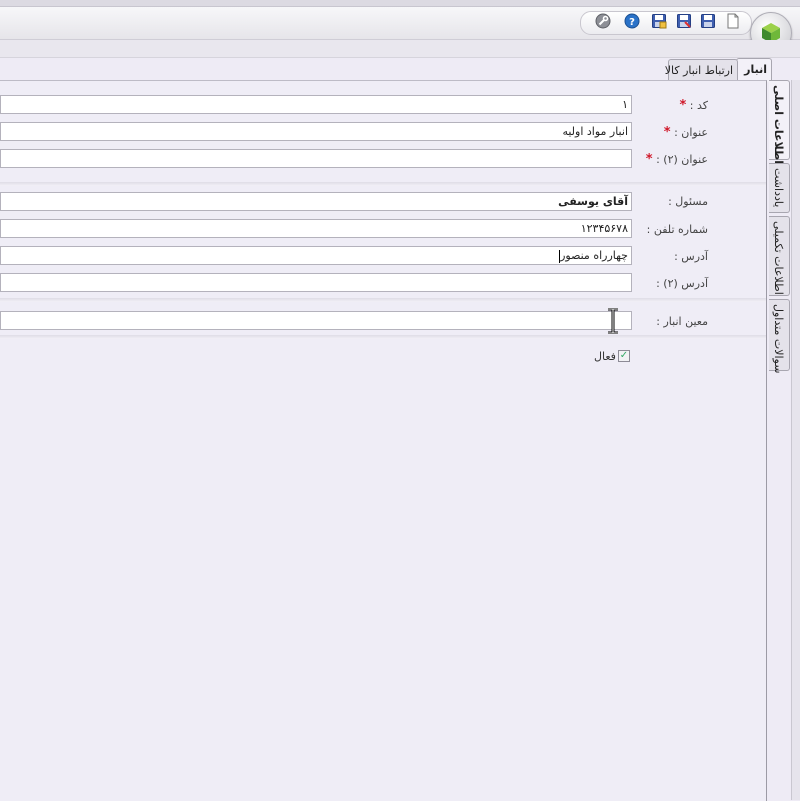 This screenshot has height=801, width=800. I want to click on side-tab-extra-info: اطلاعات تکمیلی, so click(779, 256).